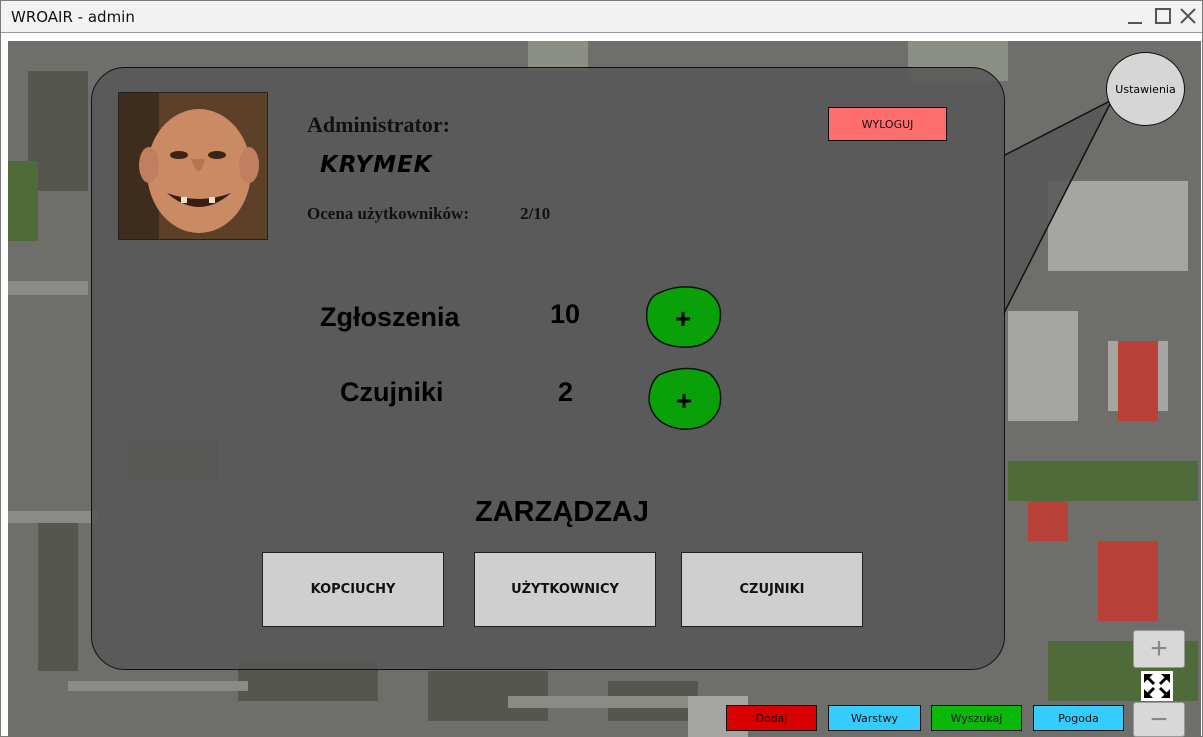  I want to click on window-title: WROAIR - admin, so click(73, 17).